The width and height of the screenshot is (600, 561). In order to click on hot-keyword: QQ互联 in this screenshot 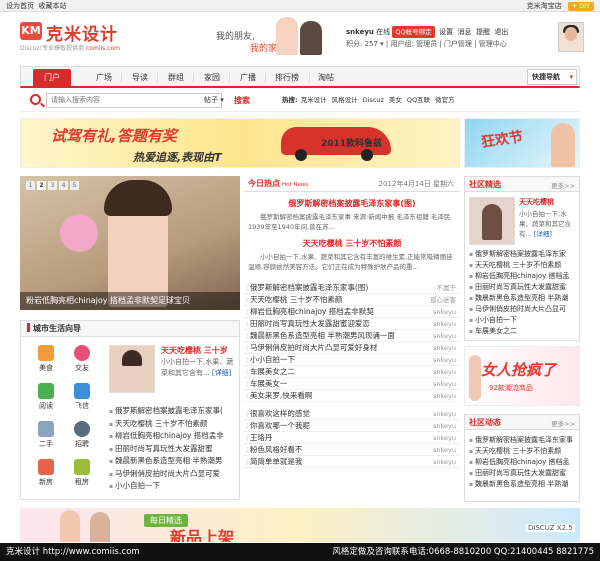, I will do `click(418, 100)`.